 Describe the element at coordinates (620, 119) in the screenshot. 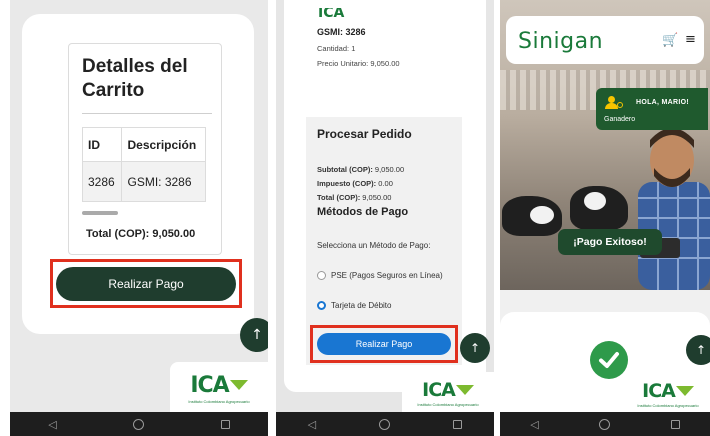

I see `user-role: Ganadero` at that location.